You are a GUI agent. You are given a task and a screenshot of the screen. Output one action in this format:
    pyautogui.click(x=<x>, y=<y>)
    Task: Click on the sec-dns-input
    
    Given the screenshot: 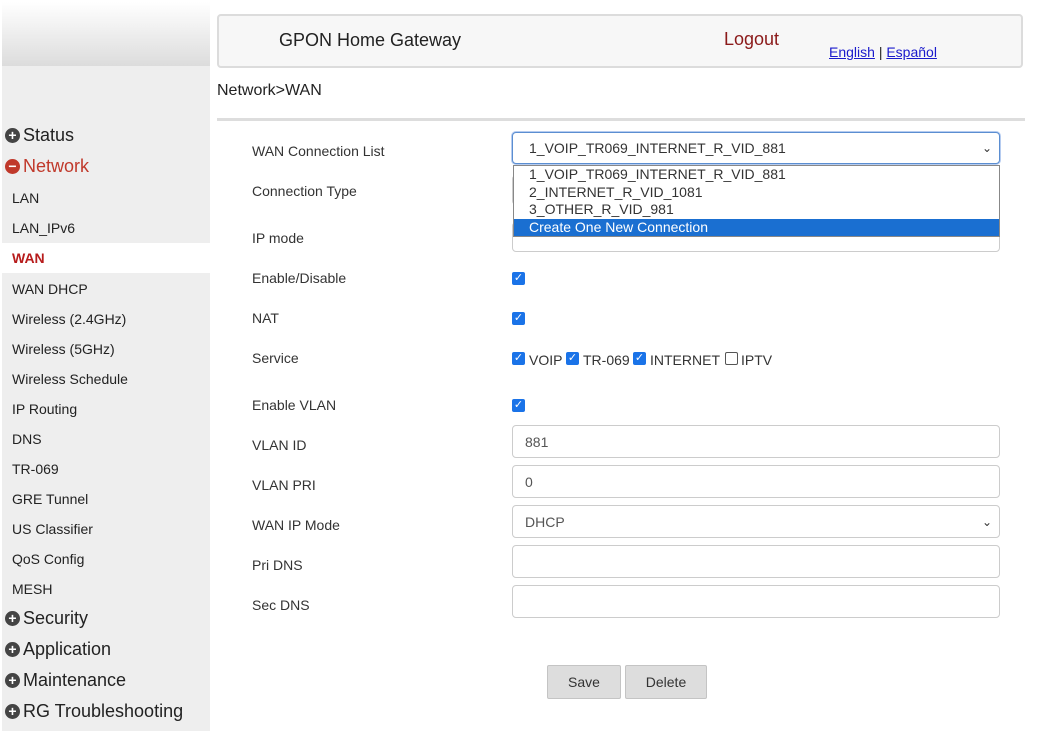 What is the action you would take?
    pyautogui.click(x=756, y=601)
    